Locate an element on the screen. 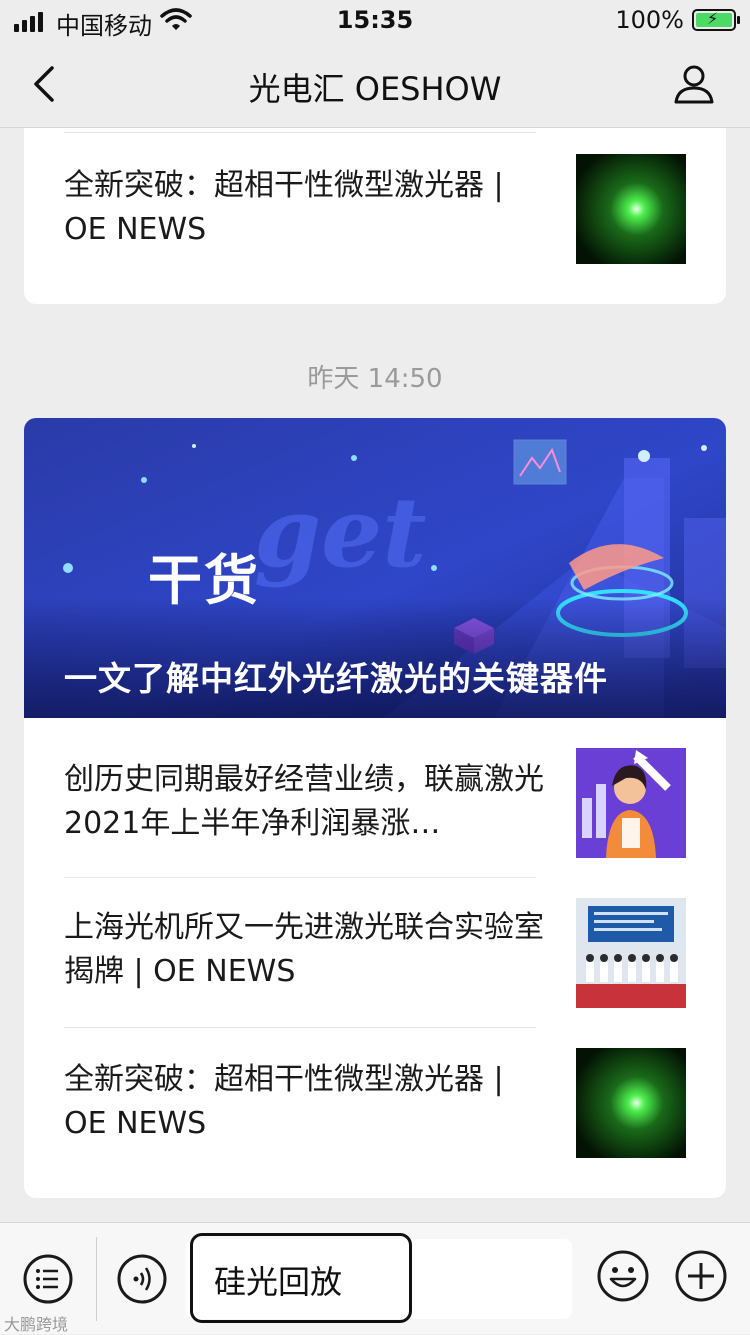  article-thumbnail-cartoon is located at coordinates (631, 803).